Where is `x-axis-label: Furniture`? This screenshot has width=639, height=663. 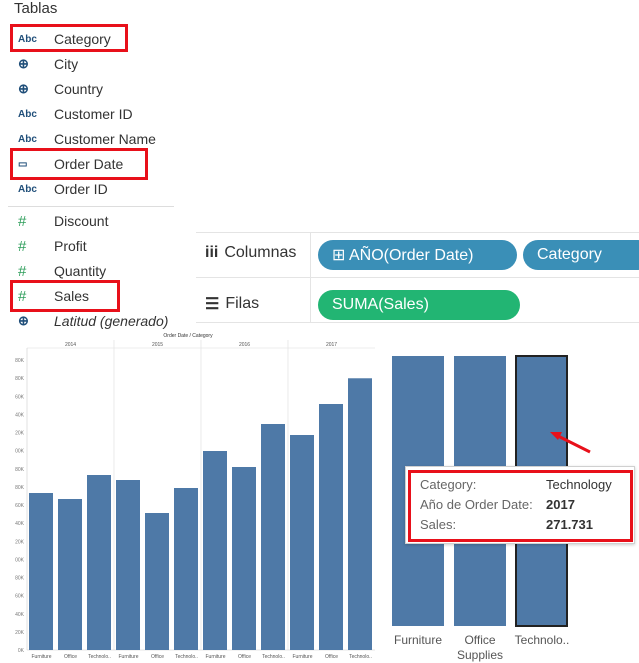
x-axis-label: Furniture is located at coordinates (418, 640).